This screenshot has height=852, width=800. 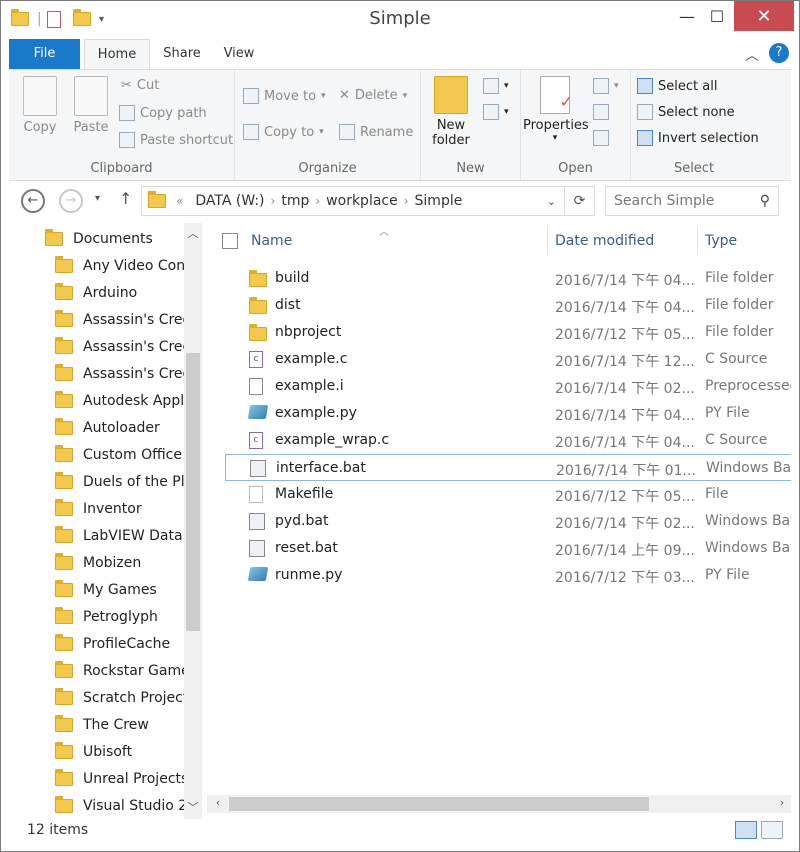 What do you see at coordinates (601, 112) in the screenshot?
I see `edit-button` at bounding box center [601, 112].